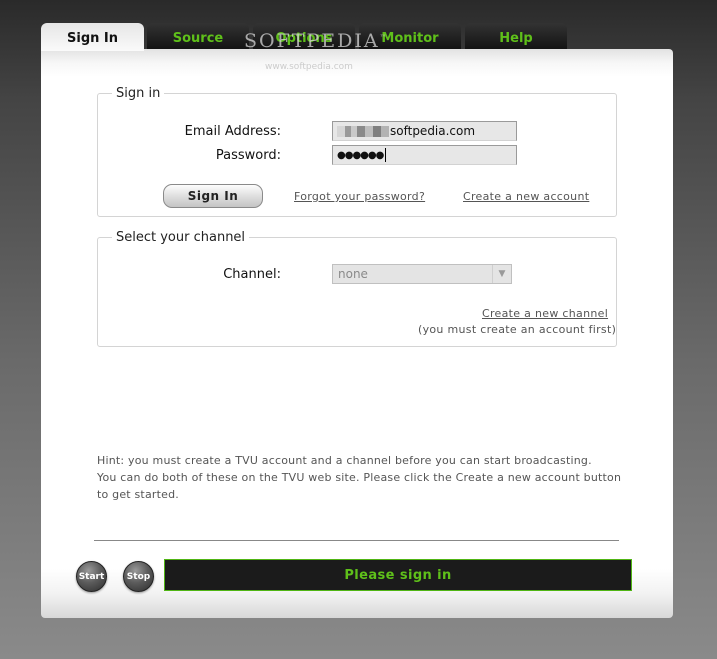  Describe the element at coordinates (517, 329) in the screenshot. I see `channel-note: (you must create an account first)` at that location.